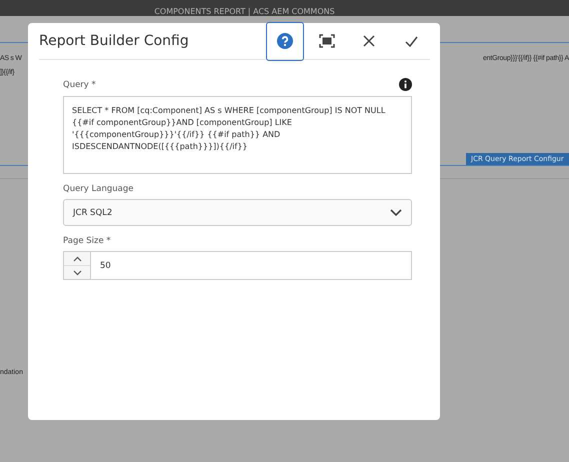  Describe the element at coordinates (114, 41) in the screenshot. I see `dialog-title: Report Builder Config` at that location.